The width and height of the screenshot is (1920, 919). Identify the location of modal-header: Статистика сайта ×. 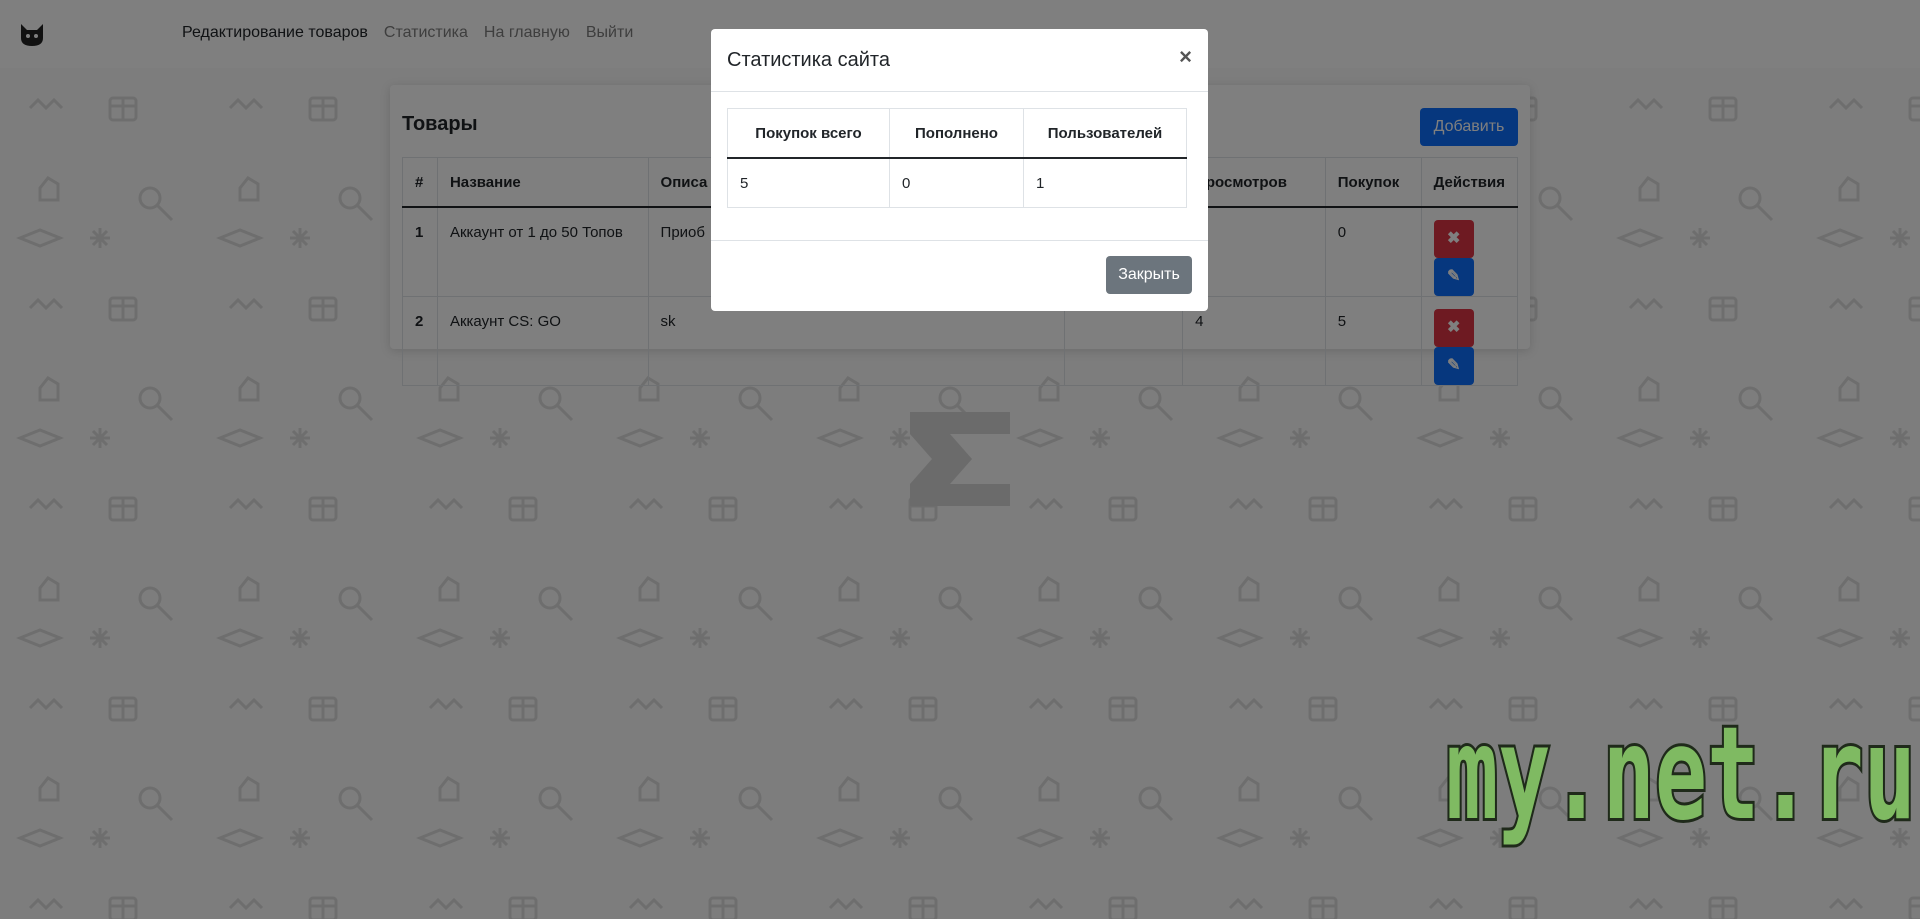
(959, 60).